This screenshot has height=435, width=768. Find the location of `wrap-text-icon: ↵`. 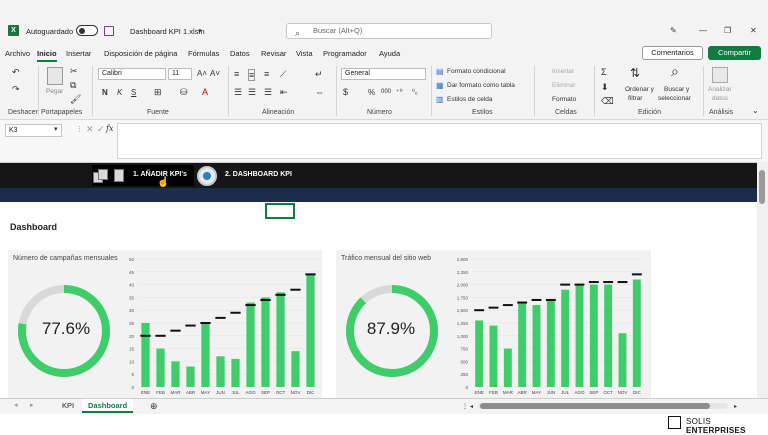

wrap-text-icon: ↵ is located at coordinates (319, 74).